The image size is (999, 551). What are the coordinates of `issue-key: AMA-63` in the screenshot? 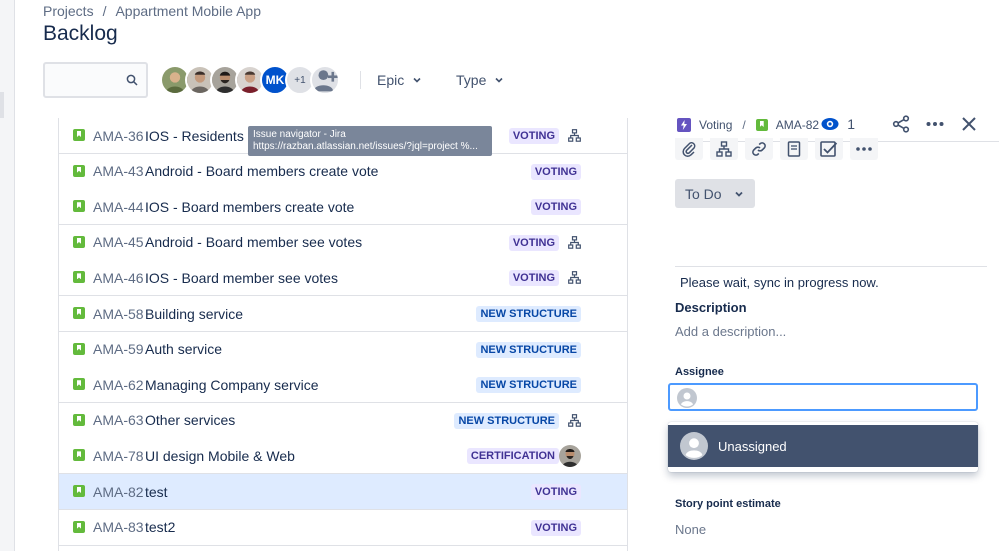 It's located at (118, 420).